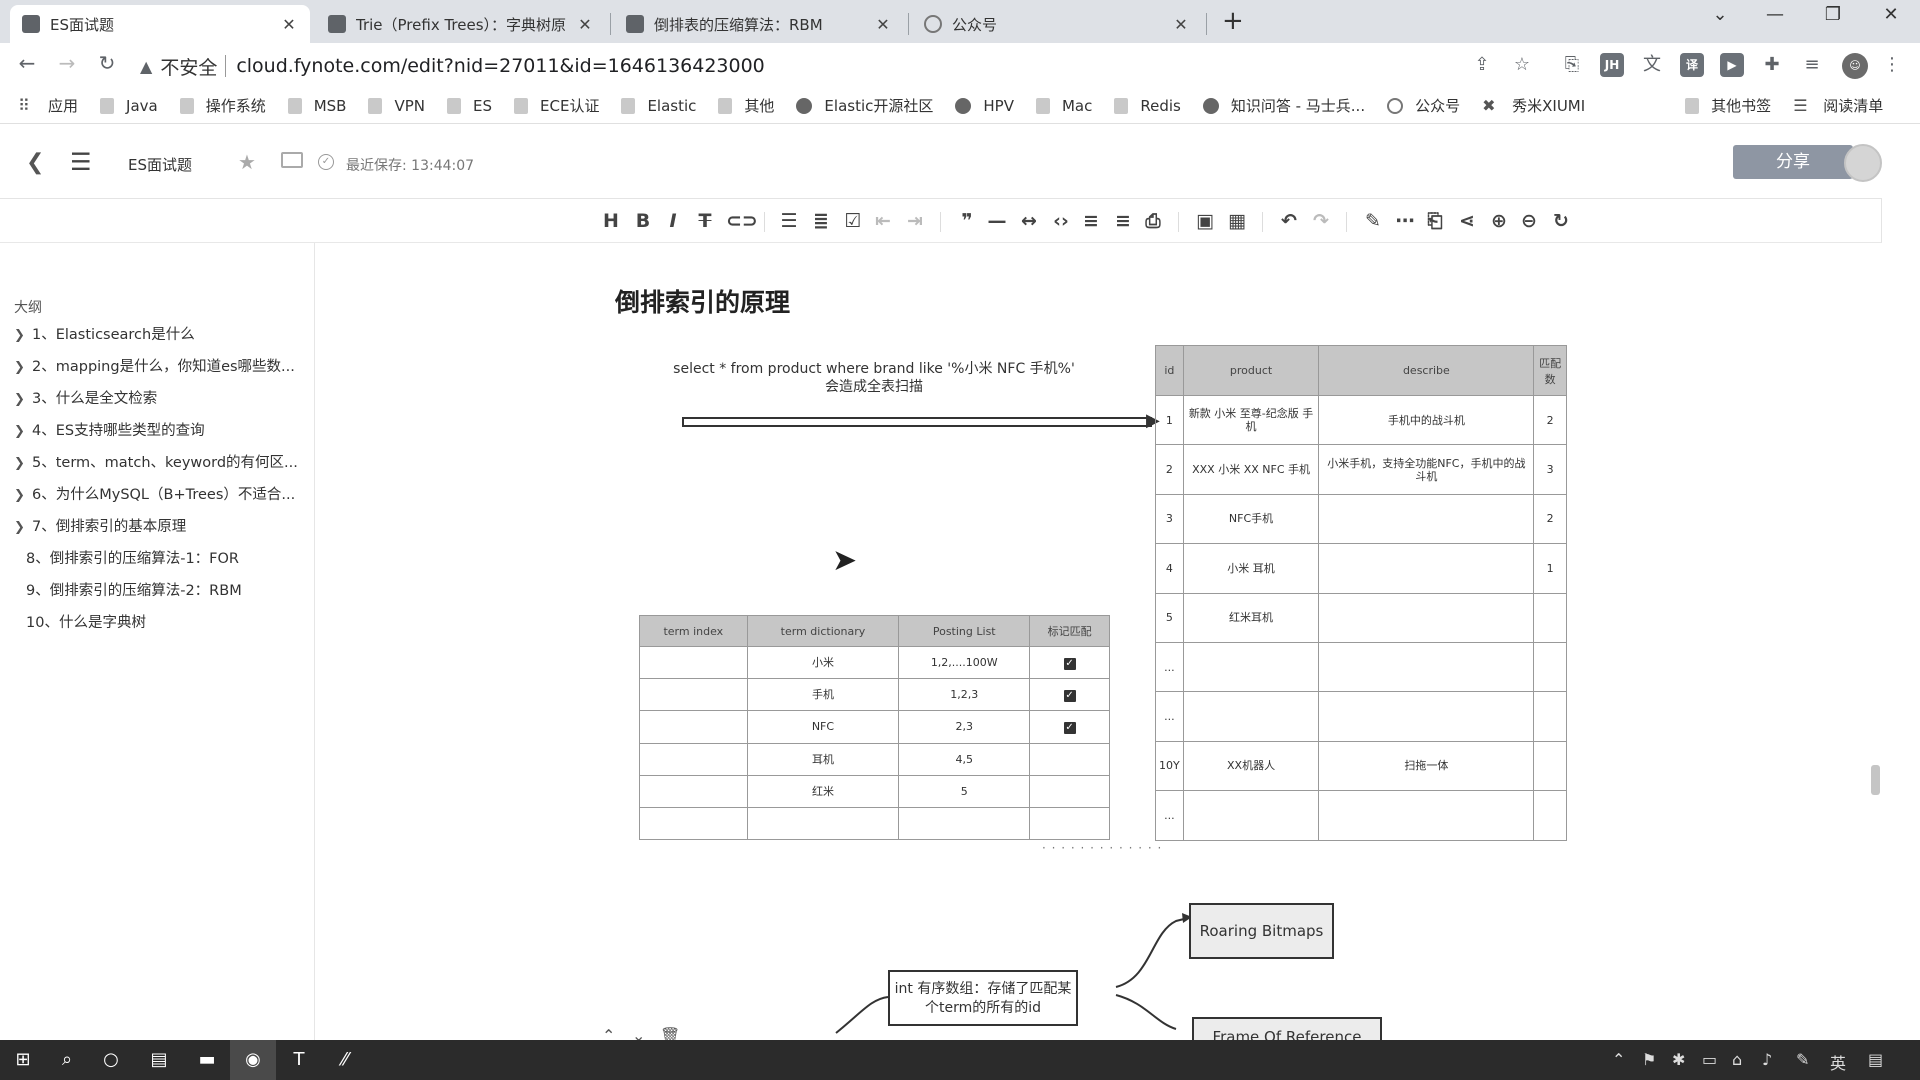 The width and height of the screenshot is (1920, 1080). What do you see at coordinates (1875, 780) in the screenshot?
I see `vertical-scrollbar` at bounding box center [1875, 780].